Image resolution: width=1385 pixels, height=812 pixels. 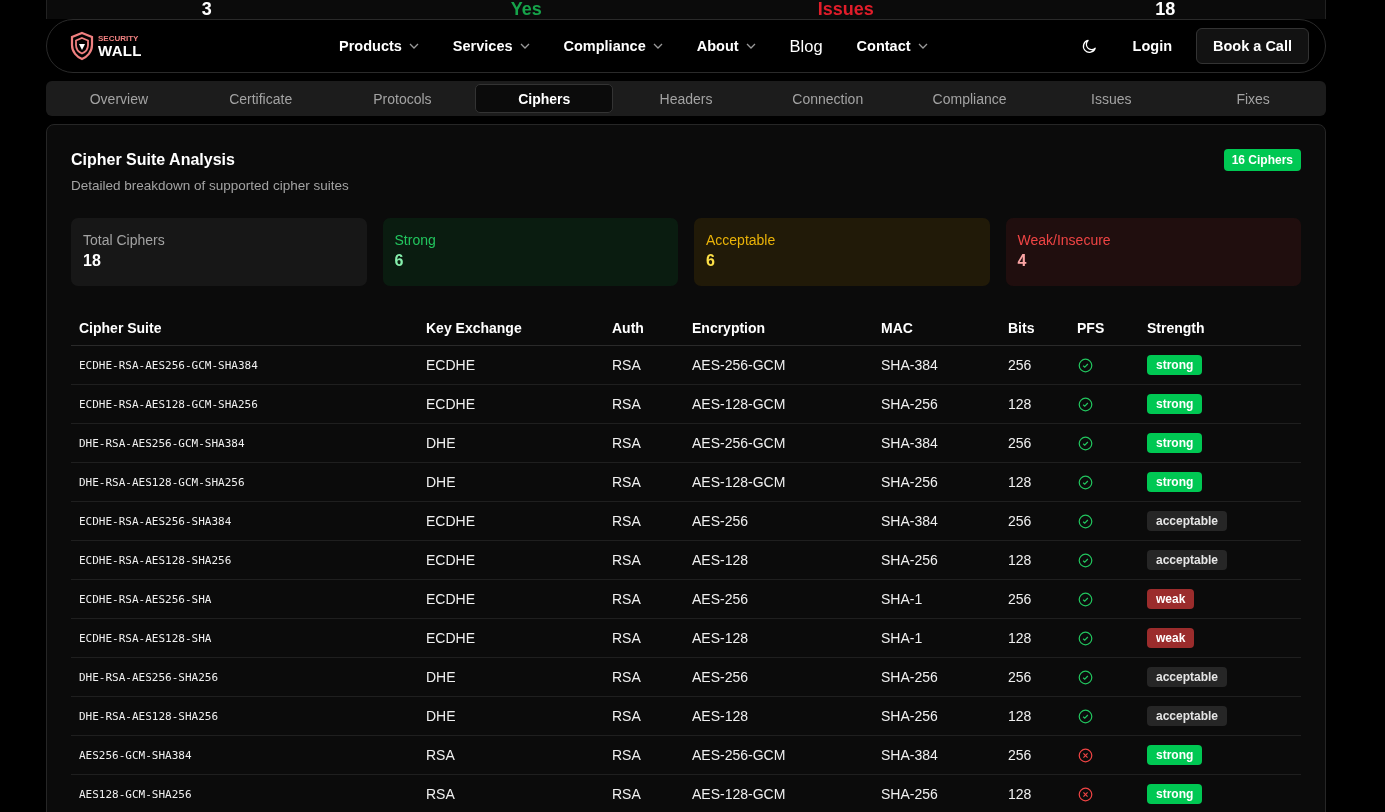 What do you see at coordinates (741, 240) in the screenshot?
I see `stat-label: Acceptable` at bounding box center [741, 240].